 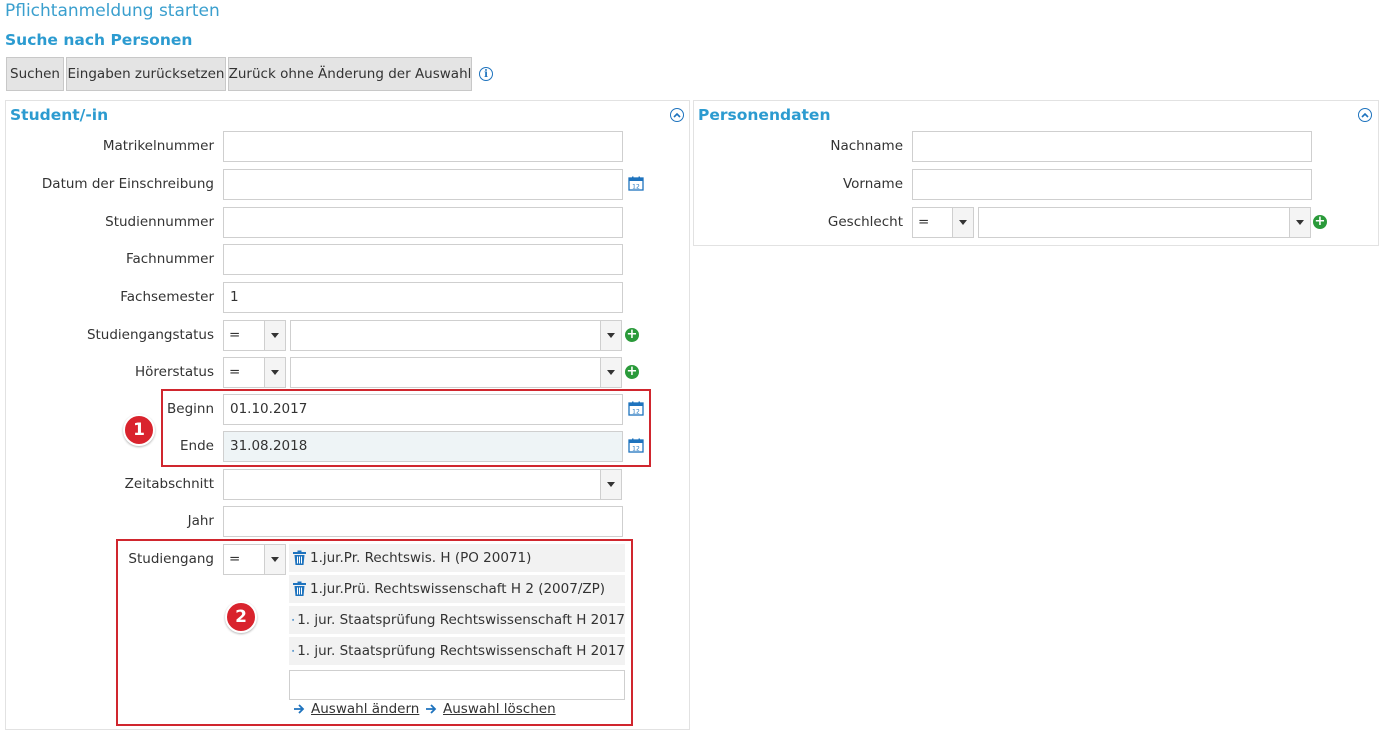 What do you see at coordinates (423, 297) in the screenshot?
I see `fachsemester-input: 1` at bounding box center [423, 297].